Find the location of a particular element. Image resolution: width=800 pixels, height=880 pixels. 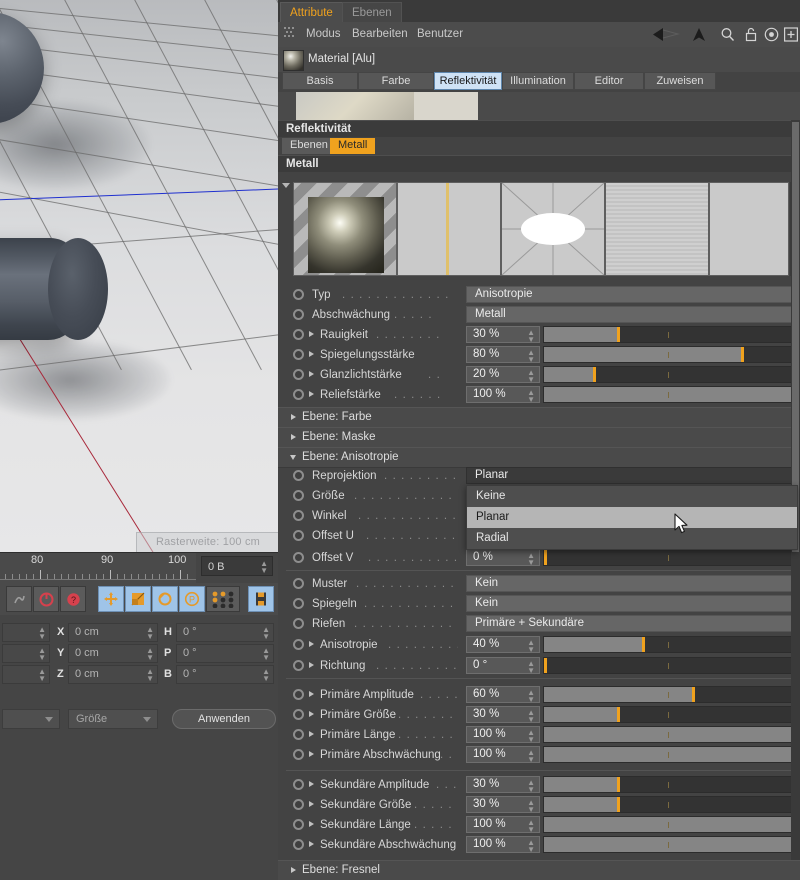

coord-mode-left-select is located at coordinates (31, 719).